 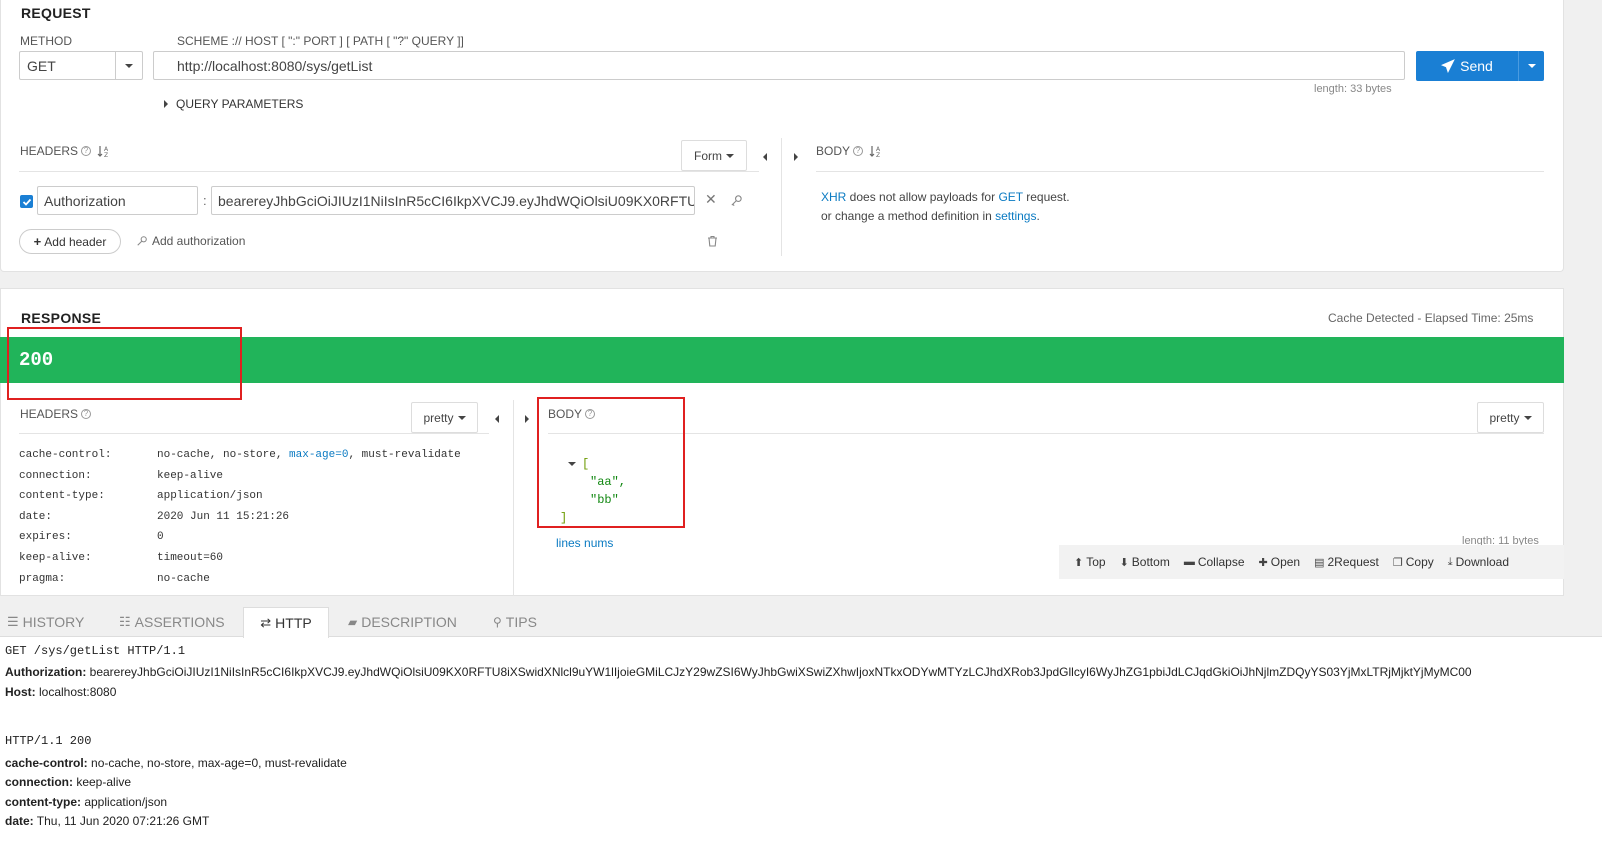 What do you see at coordinates (318, 455) in the screenshot?
I see `max-age-link: max-age=0` at bounding box center [318, 455].